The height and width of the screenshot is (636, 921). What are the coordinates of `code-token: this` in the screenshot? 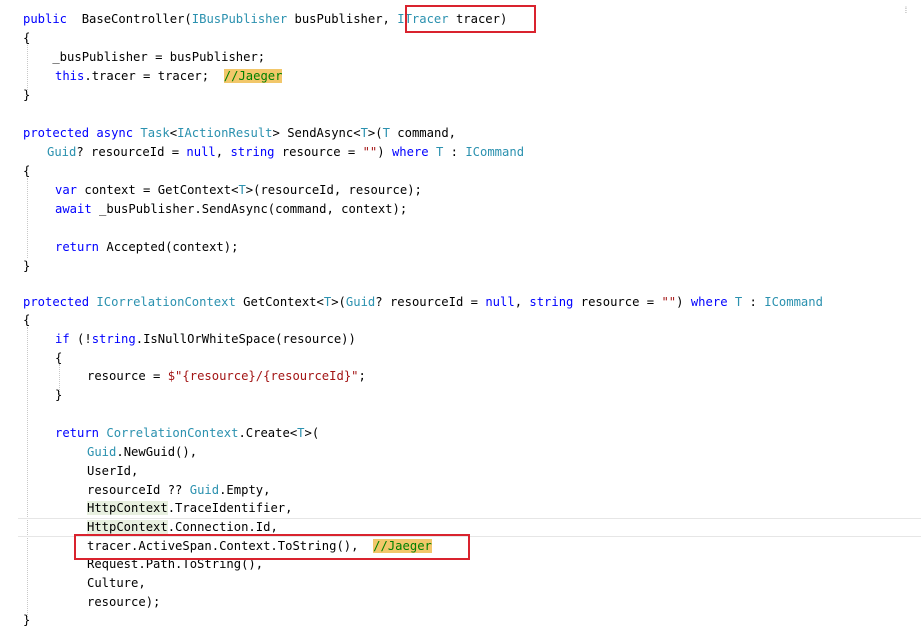 It's located at (70, 76).